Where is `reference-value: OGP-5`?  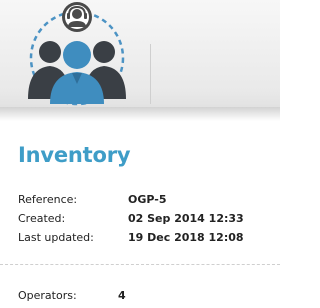 reference-value: OGP-5 is located at coordinates (147, 199).